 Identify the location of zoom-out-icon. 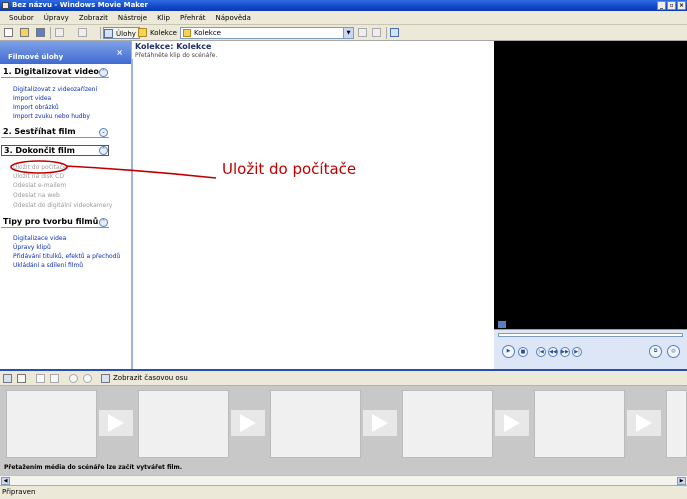
(54, 378).